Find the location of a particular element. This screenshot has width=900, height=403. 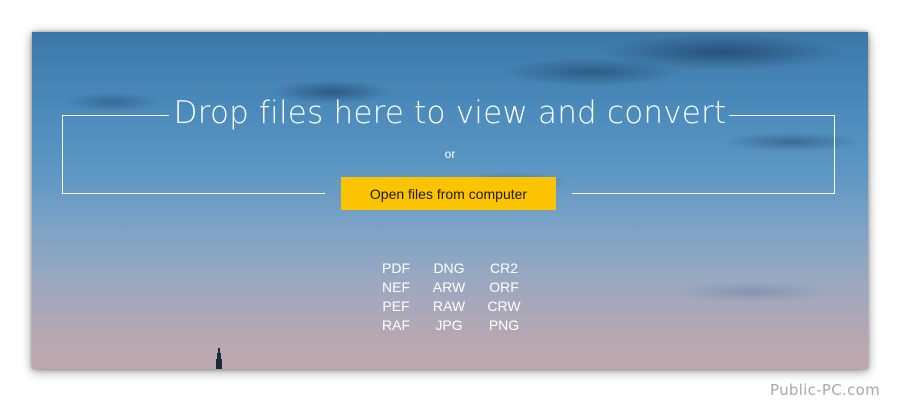

site-watermark: Public-PC.com is located at coordinates (825, 390).